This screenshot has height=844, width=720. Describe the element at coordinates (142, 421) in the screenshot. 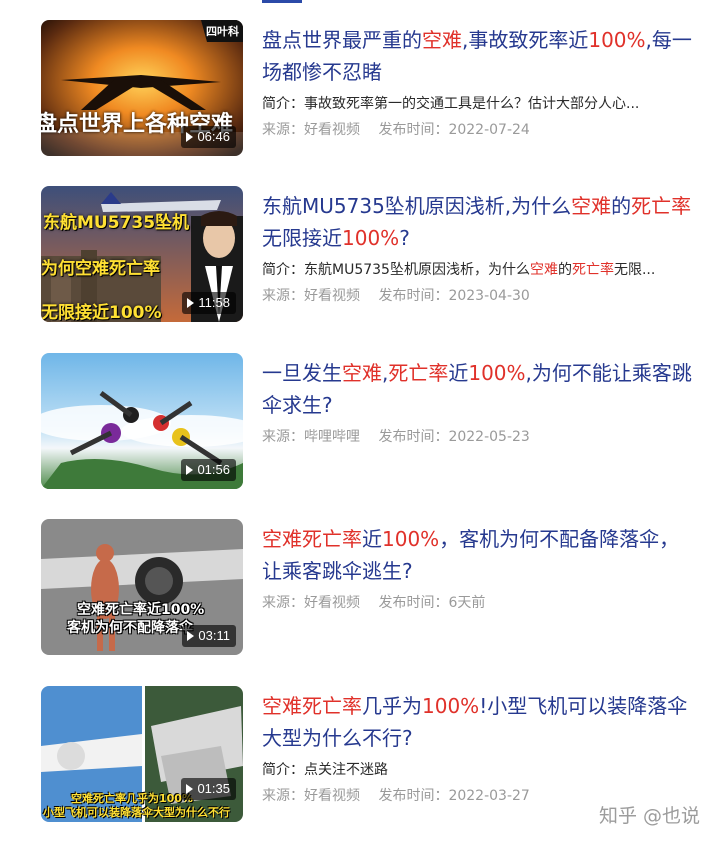

I see `video-thumbnail: 01:56` at that location.